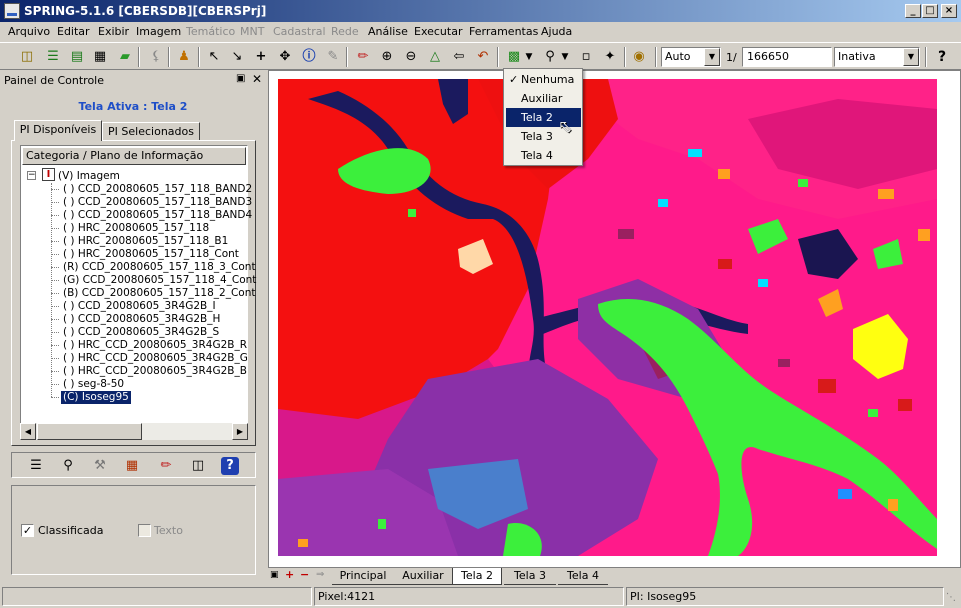 Image resolution: width=961 pixels, height=608 pixels. What do you see at coordinates (583, 576) in the screenshot?
I see `tab-tela-4: Tela 4` at bounding box center [583, 576].